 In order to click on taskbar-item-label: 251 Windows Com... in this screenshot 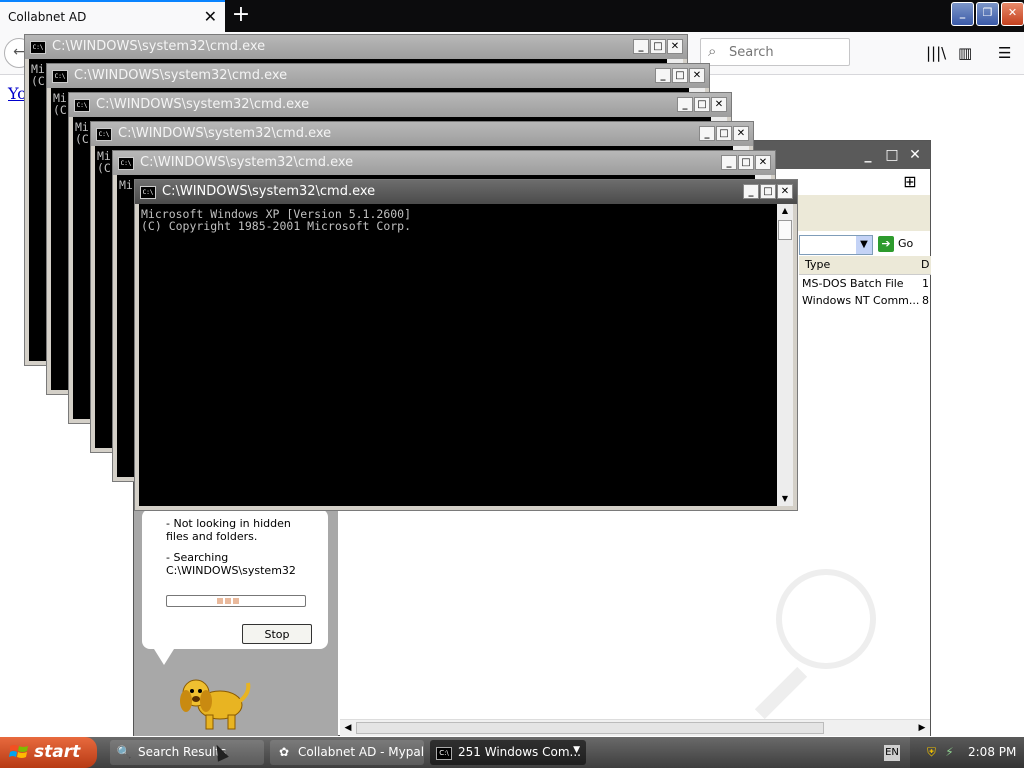, I will do `click(519, 752)`.